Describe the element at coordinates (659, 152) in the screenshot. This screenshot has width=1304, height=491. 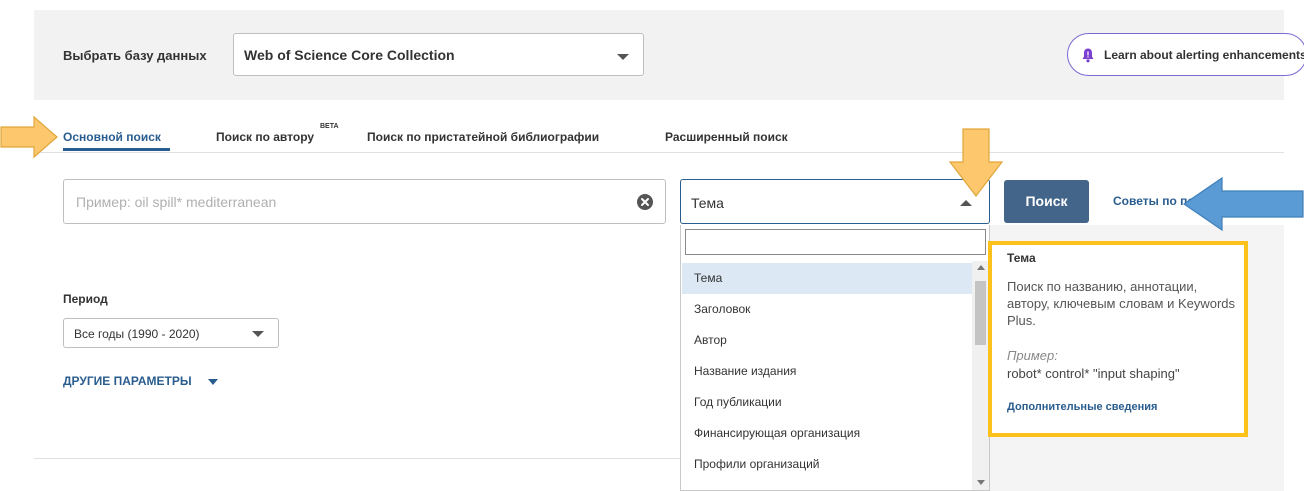
I see `tabs-divider` at that location.